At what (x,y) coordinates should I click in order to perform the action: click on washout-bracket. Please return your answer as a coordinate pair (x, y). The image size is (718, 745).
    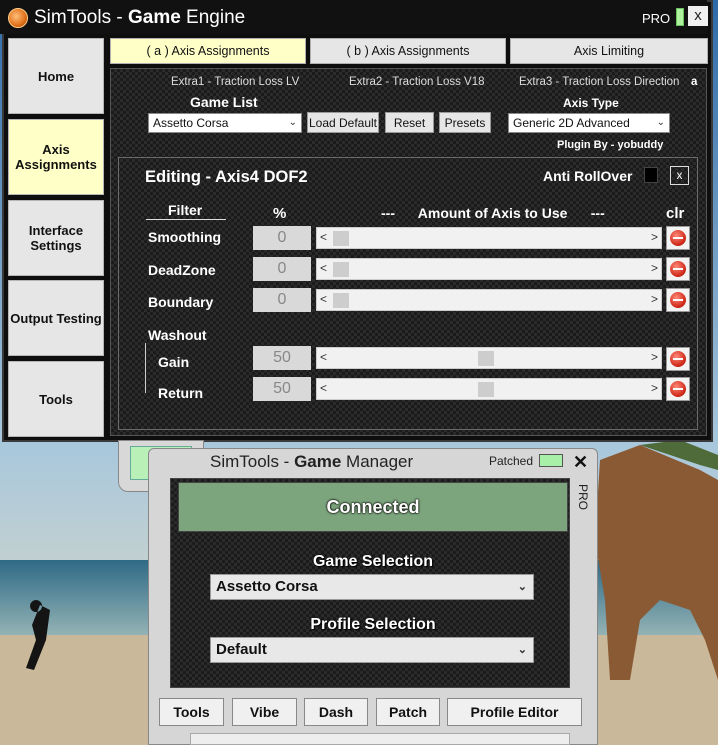
    Looking at the image, I should click on (148, 368).